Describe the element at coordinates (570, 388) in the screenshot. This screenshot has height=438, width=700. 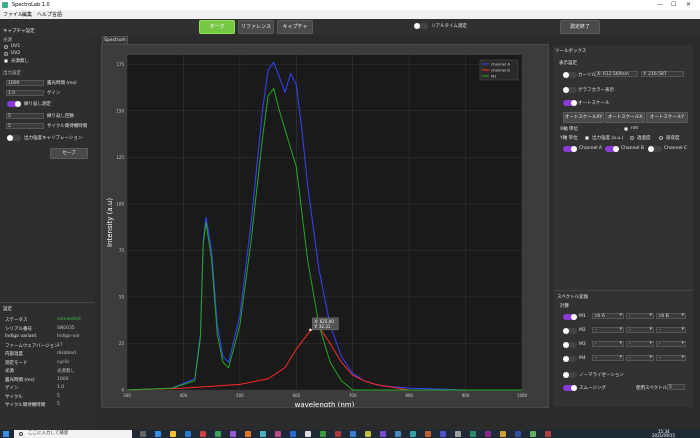
I see `smoothing-toggle` at that location.